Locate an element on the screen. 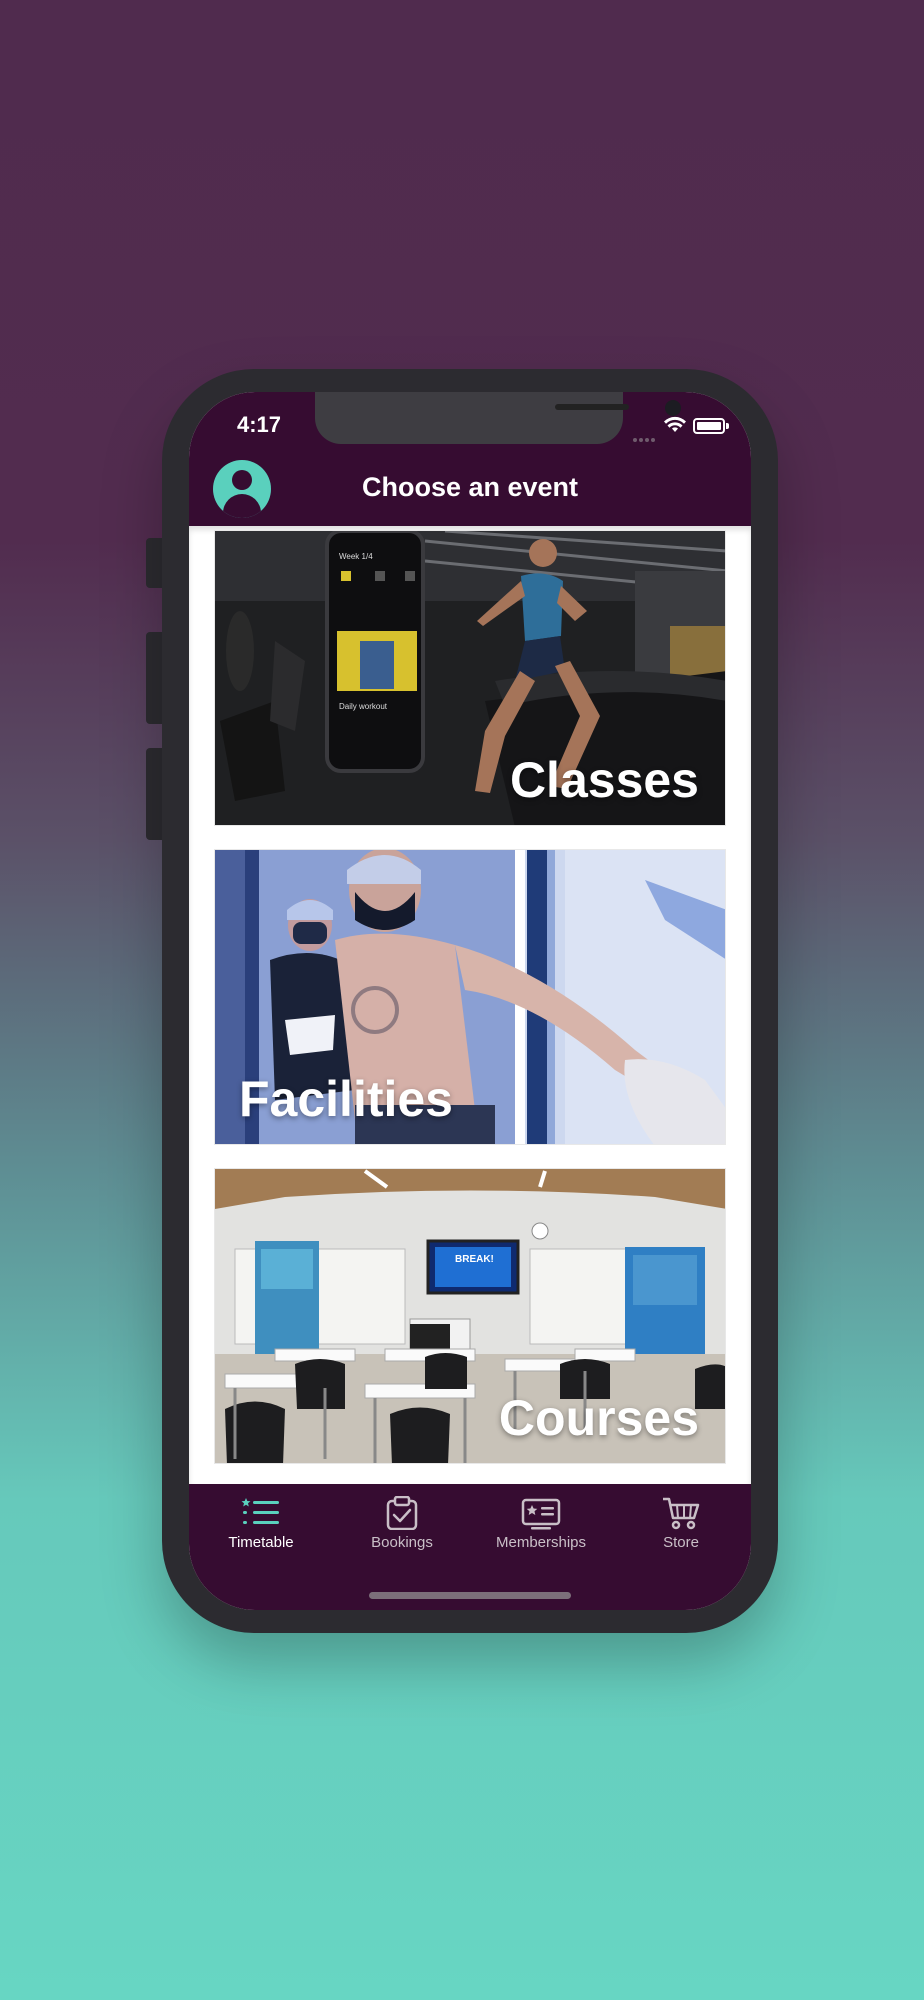 The width and height of the screenshot is (924, 2000). event-card-facilities: Facilities is located at coordinates (470, 997).